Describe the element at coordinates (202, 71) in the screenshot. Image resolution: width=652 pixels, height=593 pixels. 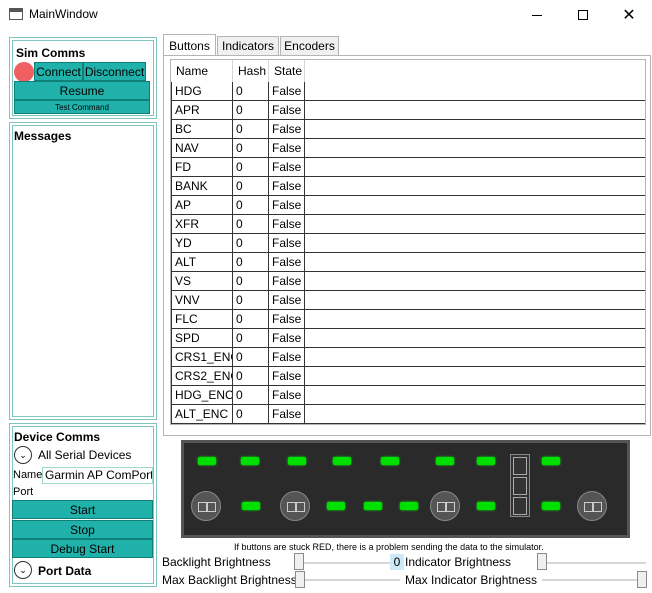
I see `column-header-name: Name` at that location.